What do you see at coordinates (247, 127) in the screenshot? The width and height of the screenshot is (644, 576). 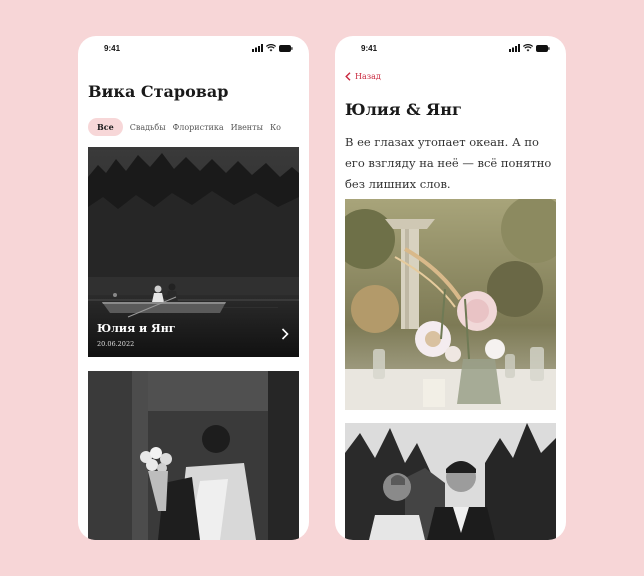 I see `tab-events: Ивенты` at bounding box center [247, 127].